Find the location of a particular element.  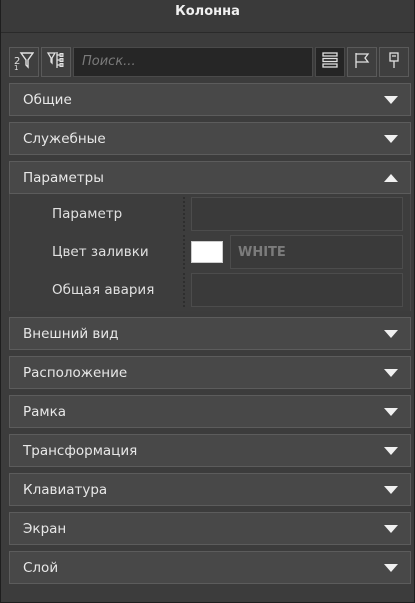

flag-button is located at coordinates (362, 61).